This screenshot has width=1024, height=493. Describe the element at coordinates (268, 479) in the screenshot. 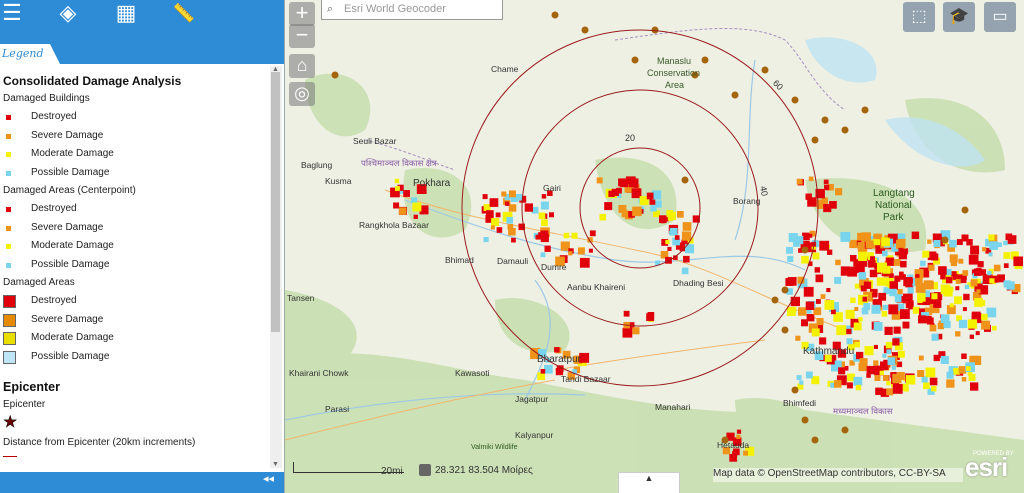

I see `collapse-panel-icon: ◂◂` at that location.